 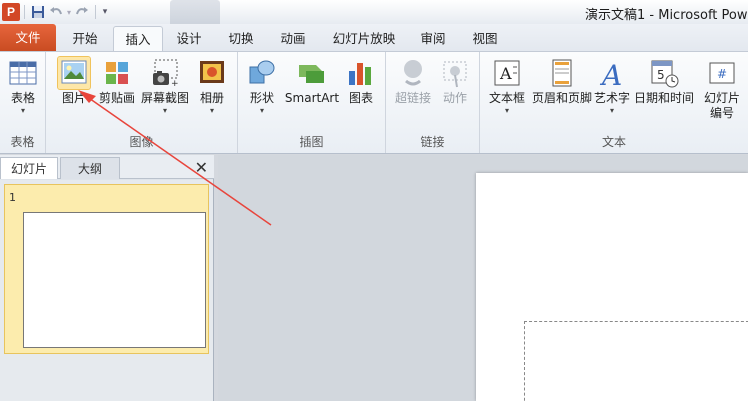 What do you see at coordinates (433, 38) in the screenshot?
I see `tab-review: 审阅` at bounding box center [433, 38].